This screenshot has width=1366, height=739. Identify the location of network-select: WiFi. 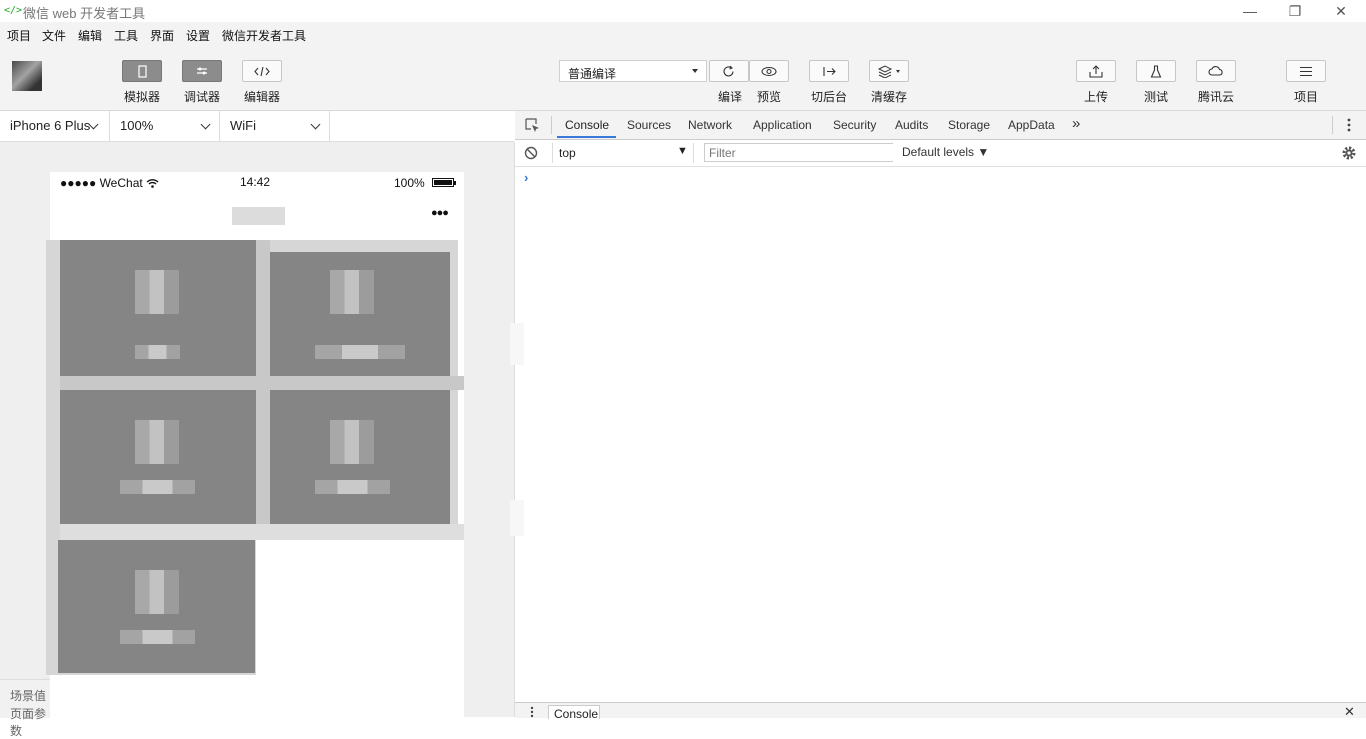
(275, 126).